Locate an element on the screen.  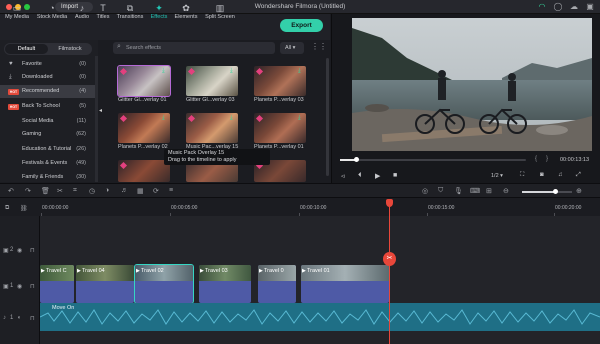
category-downloaded: ⤓ Downloaded (0) is located at coordinates (47, 77).